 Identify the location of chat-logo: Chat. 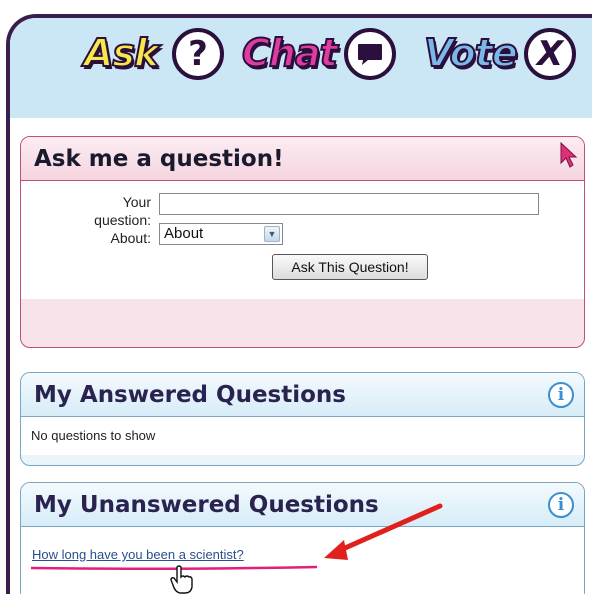
(326, 53).